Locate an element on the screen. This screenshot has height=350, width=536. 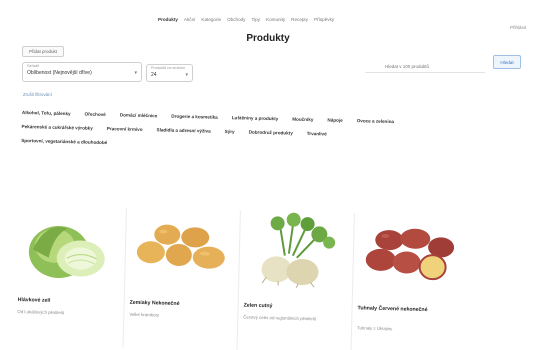
product-description: Velké brambory is located at coordinates (144, 314).